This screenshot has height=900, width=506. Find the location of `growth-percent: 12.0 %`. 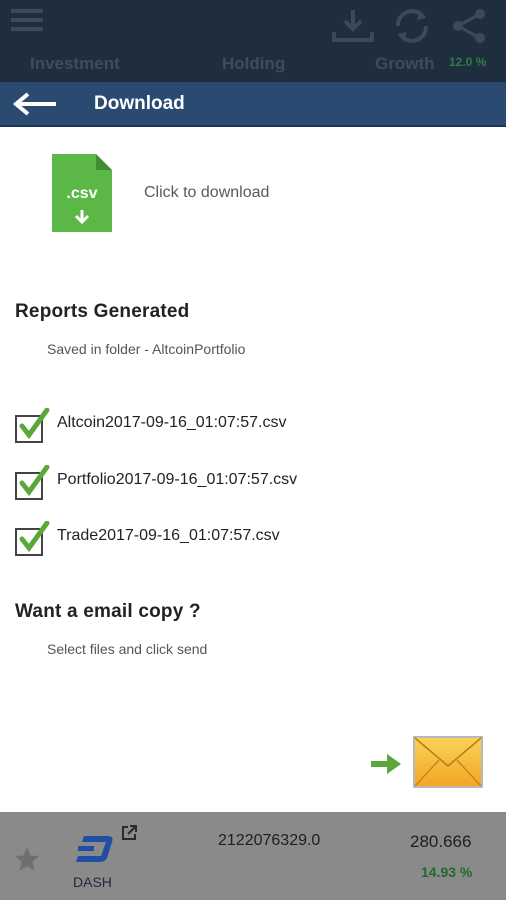

growth-percent: 12.0 % is located at coordinates (468, 62).